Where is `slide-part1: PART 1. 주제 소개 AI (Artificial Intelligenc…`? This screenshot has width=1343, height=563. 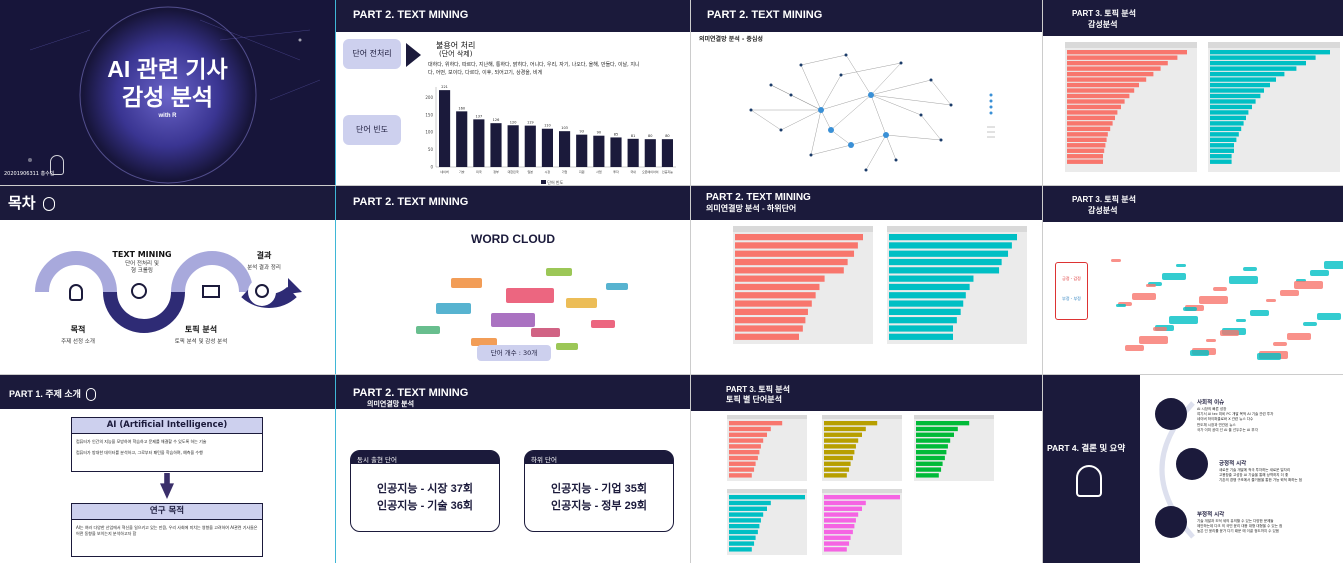
slide-part1: PART 1. 주제 소개 AI (Artificial Intelligenc… is located at coordinates (167, 469).